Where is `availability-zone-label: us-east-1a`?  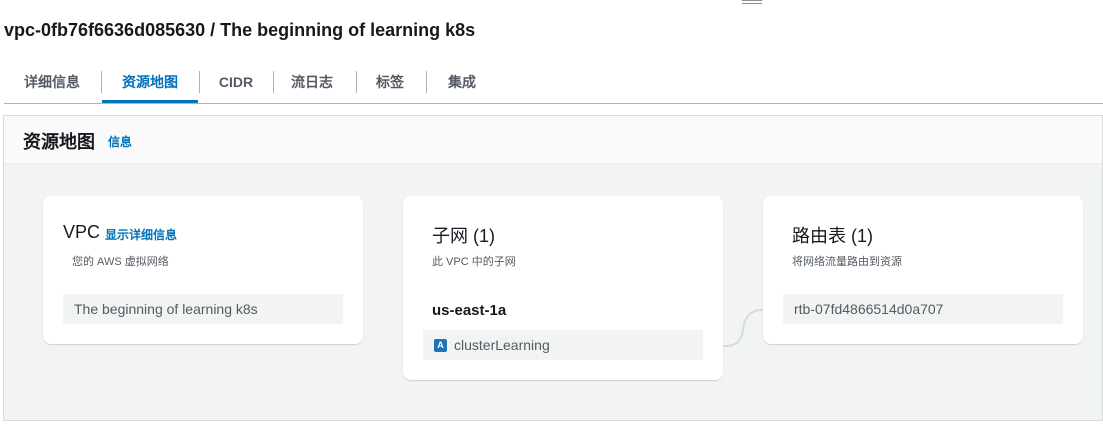
availability-zone-label: us-east-1a is located at coordinates (469, 310).